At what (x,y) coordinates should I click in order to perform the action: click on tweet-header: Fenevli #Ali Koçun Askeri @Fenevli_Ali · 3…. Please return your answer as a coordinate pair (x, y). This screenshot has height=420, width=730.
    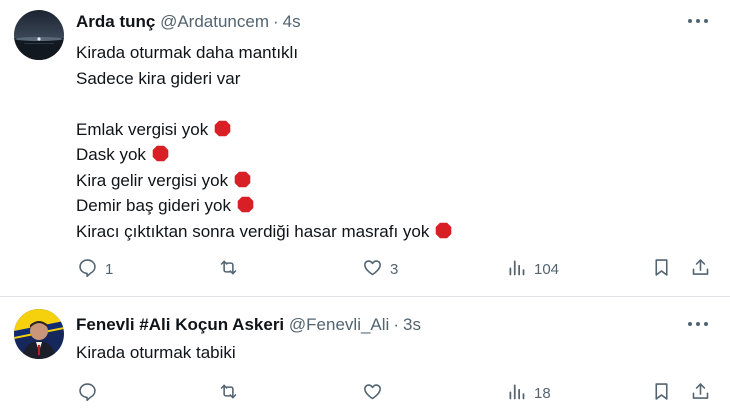
    Looking at the image, I should click on (248, 325).